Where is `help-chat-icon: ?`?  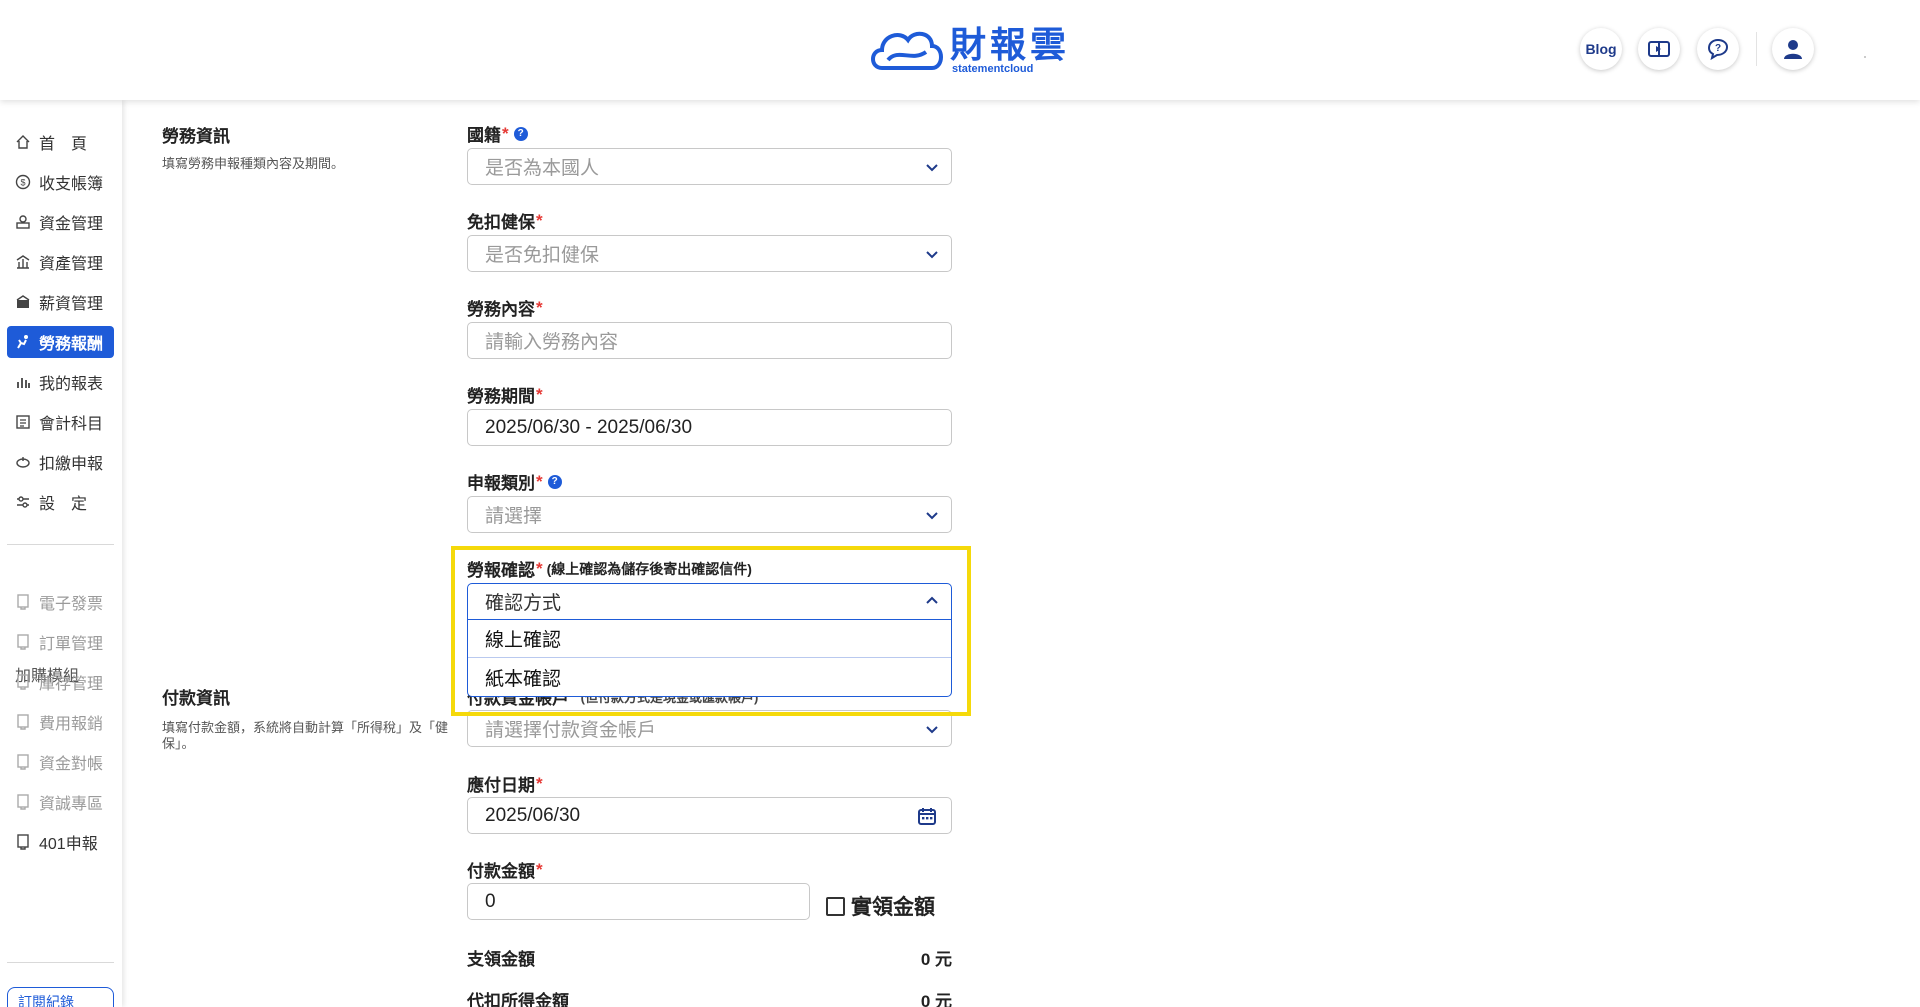
help-chat-icon: ? is located at coordinates (1718, 49).